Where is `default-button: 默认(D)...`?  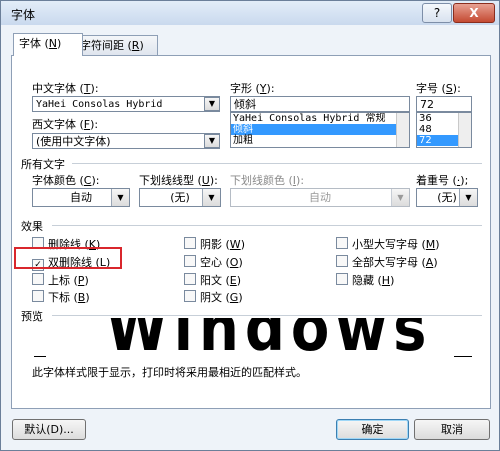 default-button: 默认(D)... is located at coordinates (49, 429).